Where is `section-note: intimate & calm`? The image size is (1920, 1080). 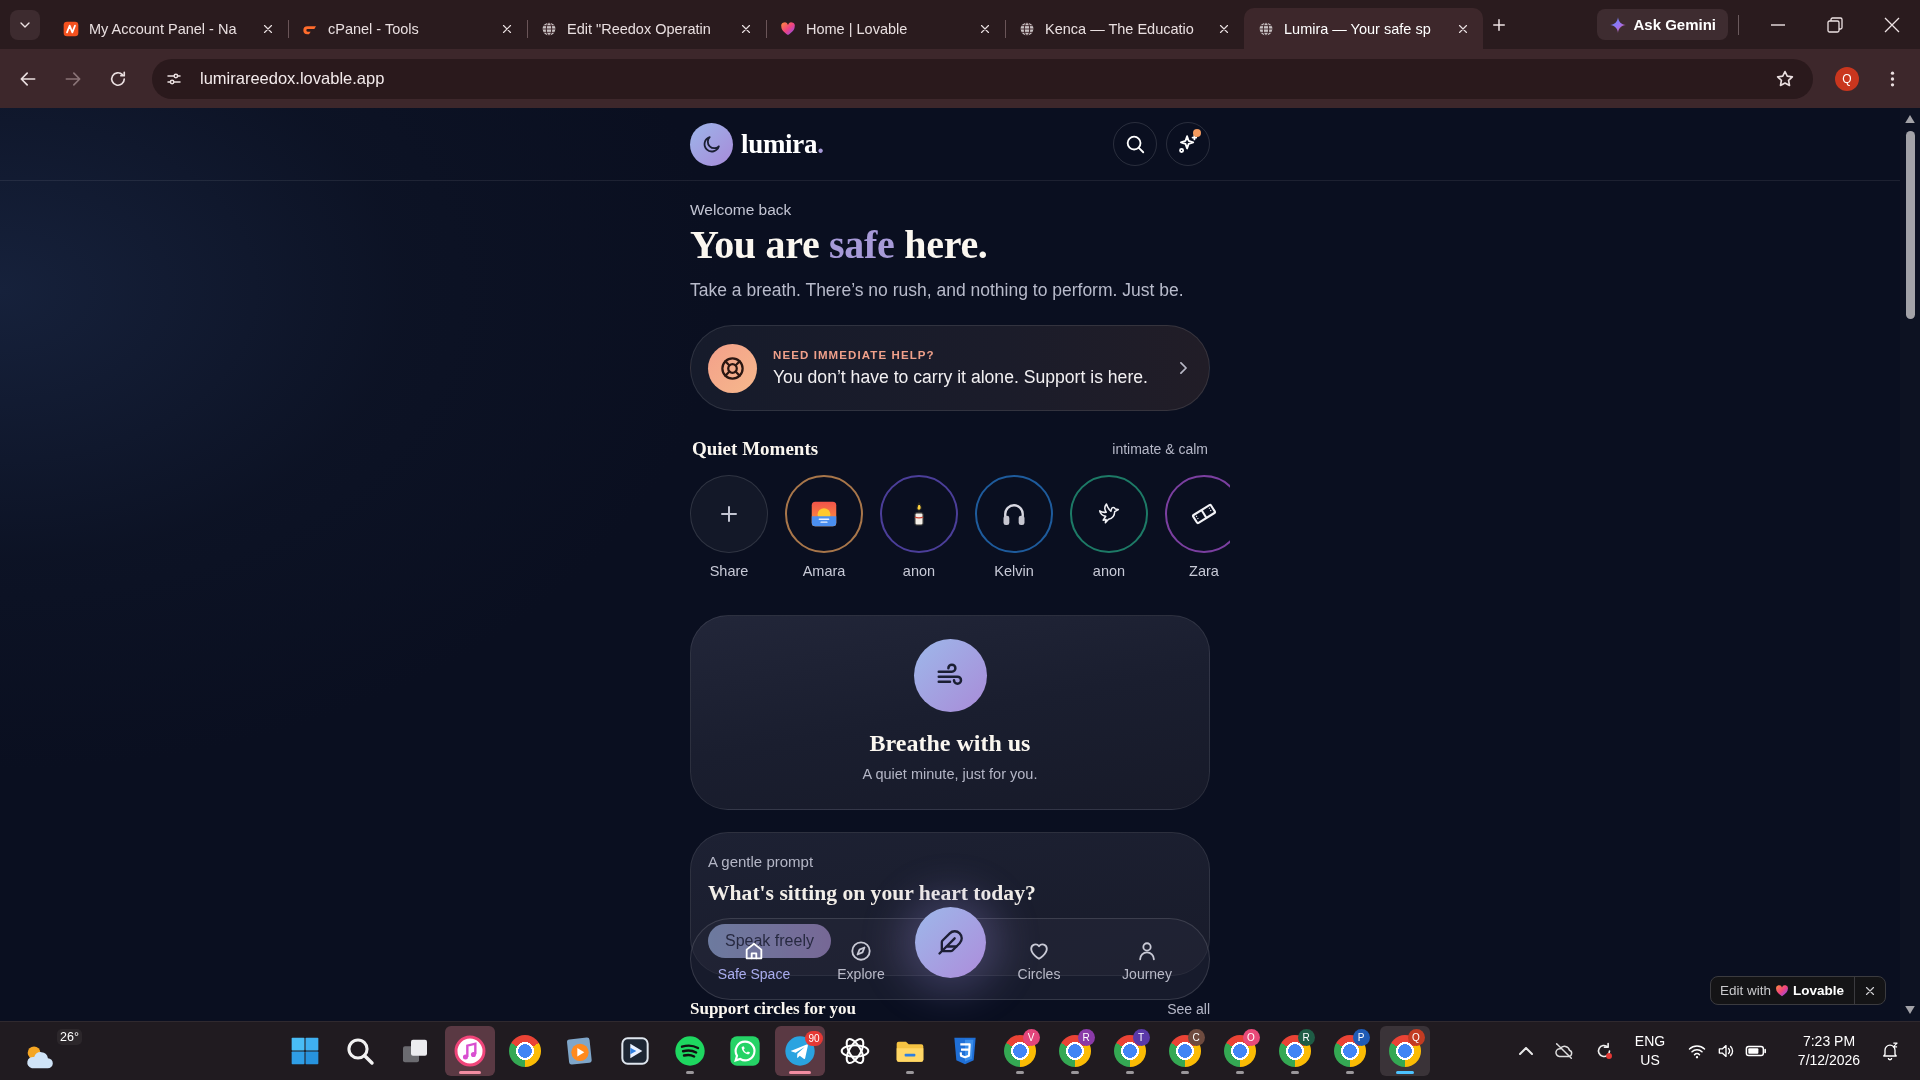
section-note: intimate & calm is located at coordinates (1160, 449).